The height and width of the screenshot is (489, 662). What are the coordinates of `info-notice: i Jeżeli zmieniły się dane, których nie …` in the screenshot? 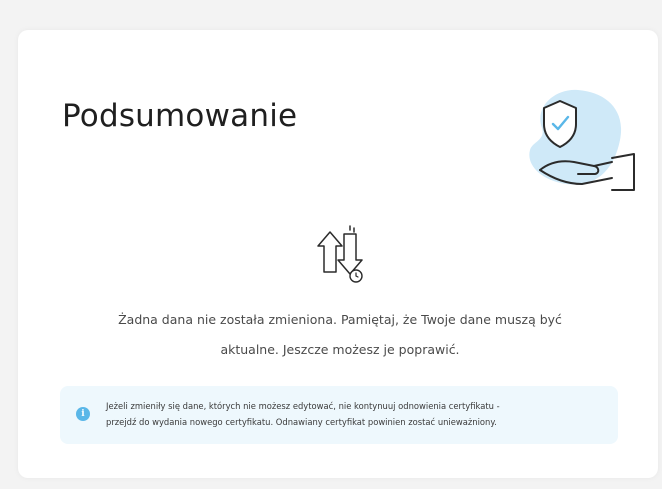 It's located at (339, 415).